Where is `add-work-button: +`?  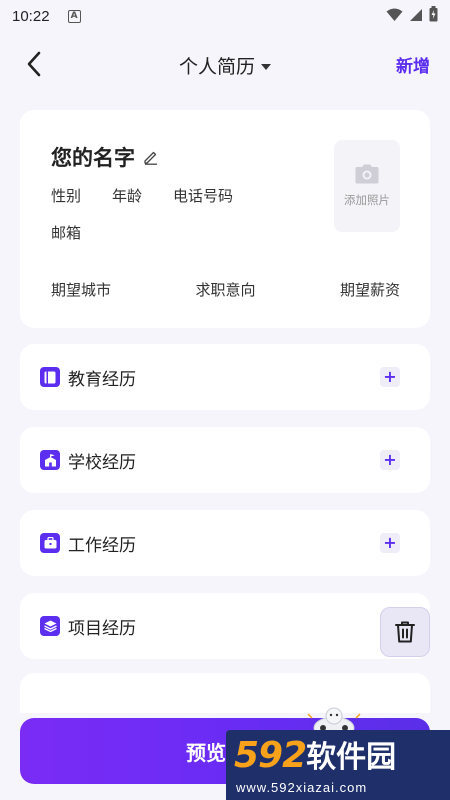 add-work-button: + is located at coordinates (390, 543).